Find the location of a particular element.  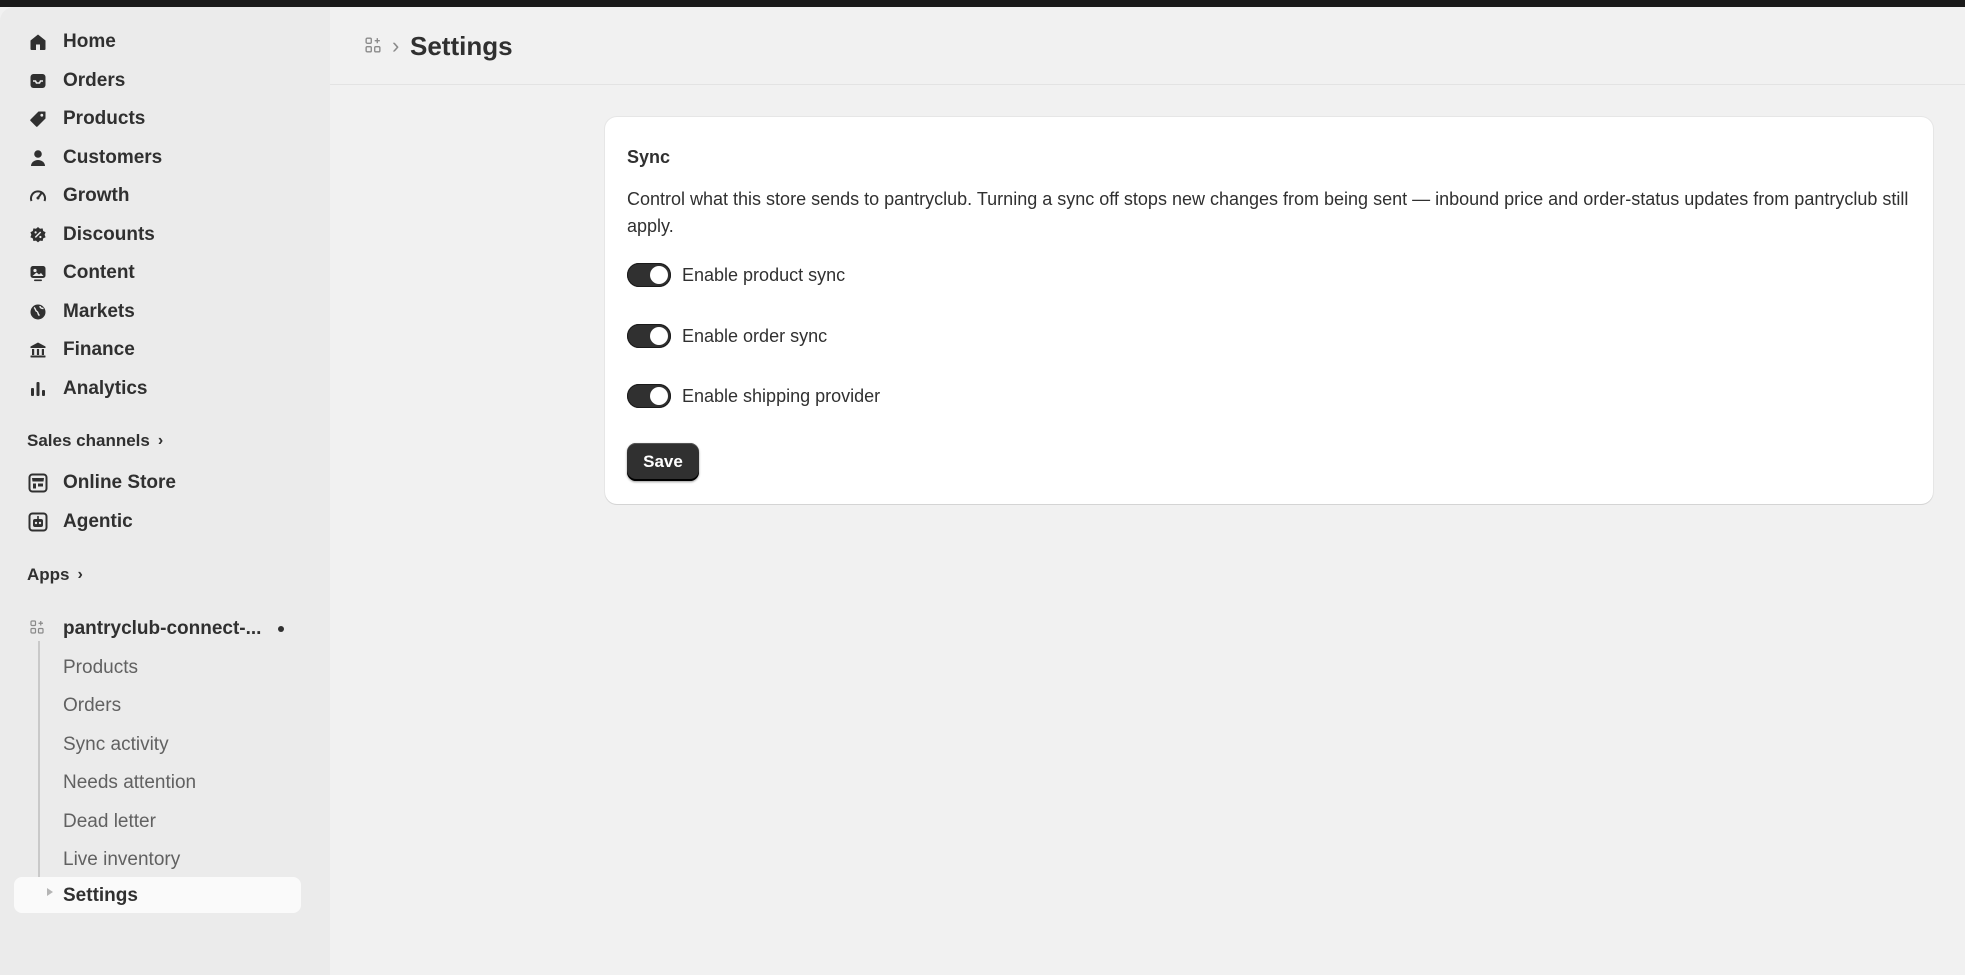

bar-chart-icon is located at coordinates (38, 389).